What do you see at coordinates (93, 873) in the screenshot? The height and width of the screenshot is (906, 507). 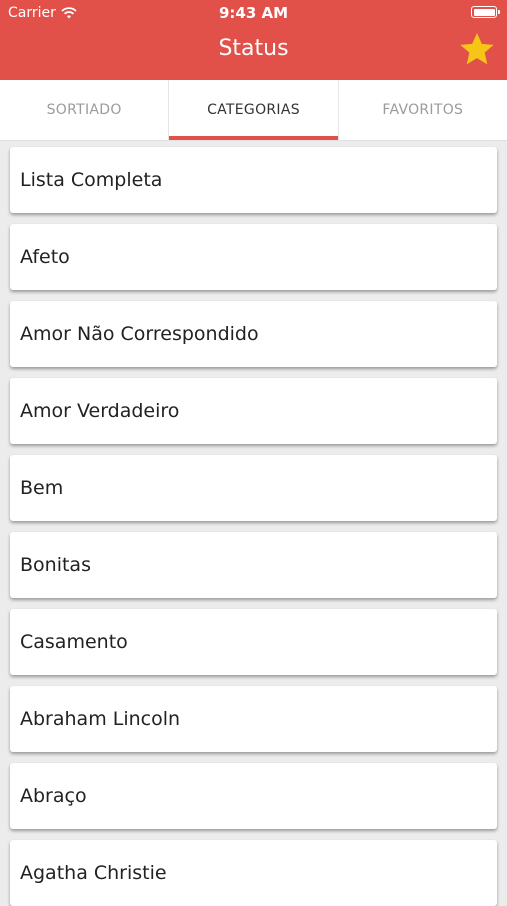 I see `category-label: Agatha Christie` at bounding box center [93, 873].